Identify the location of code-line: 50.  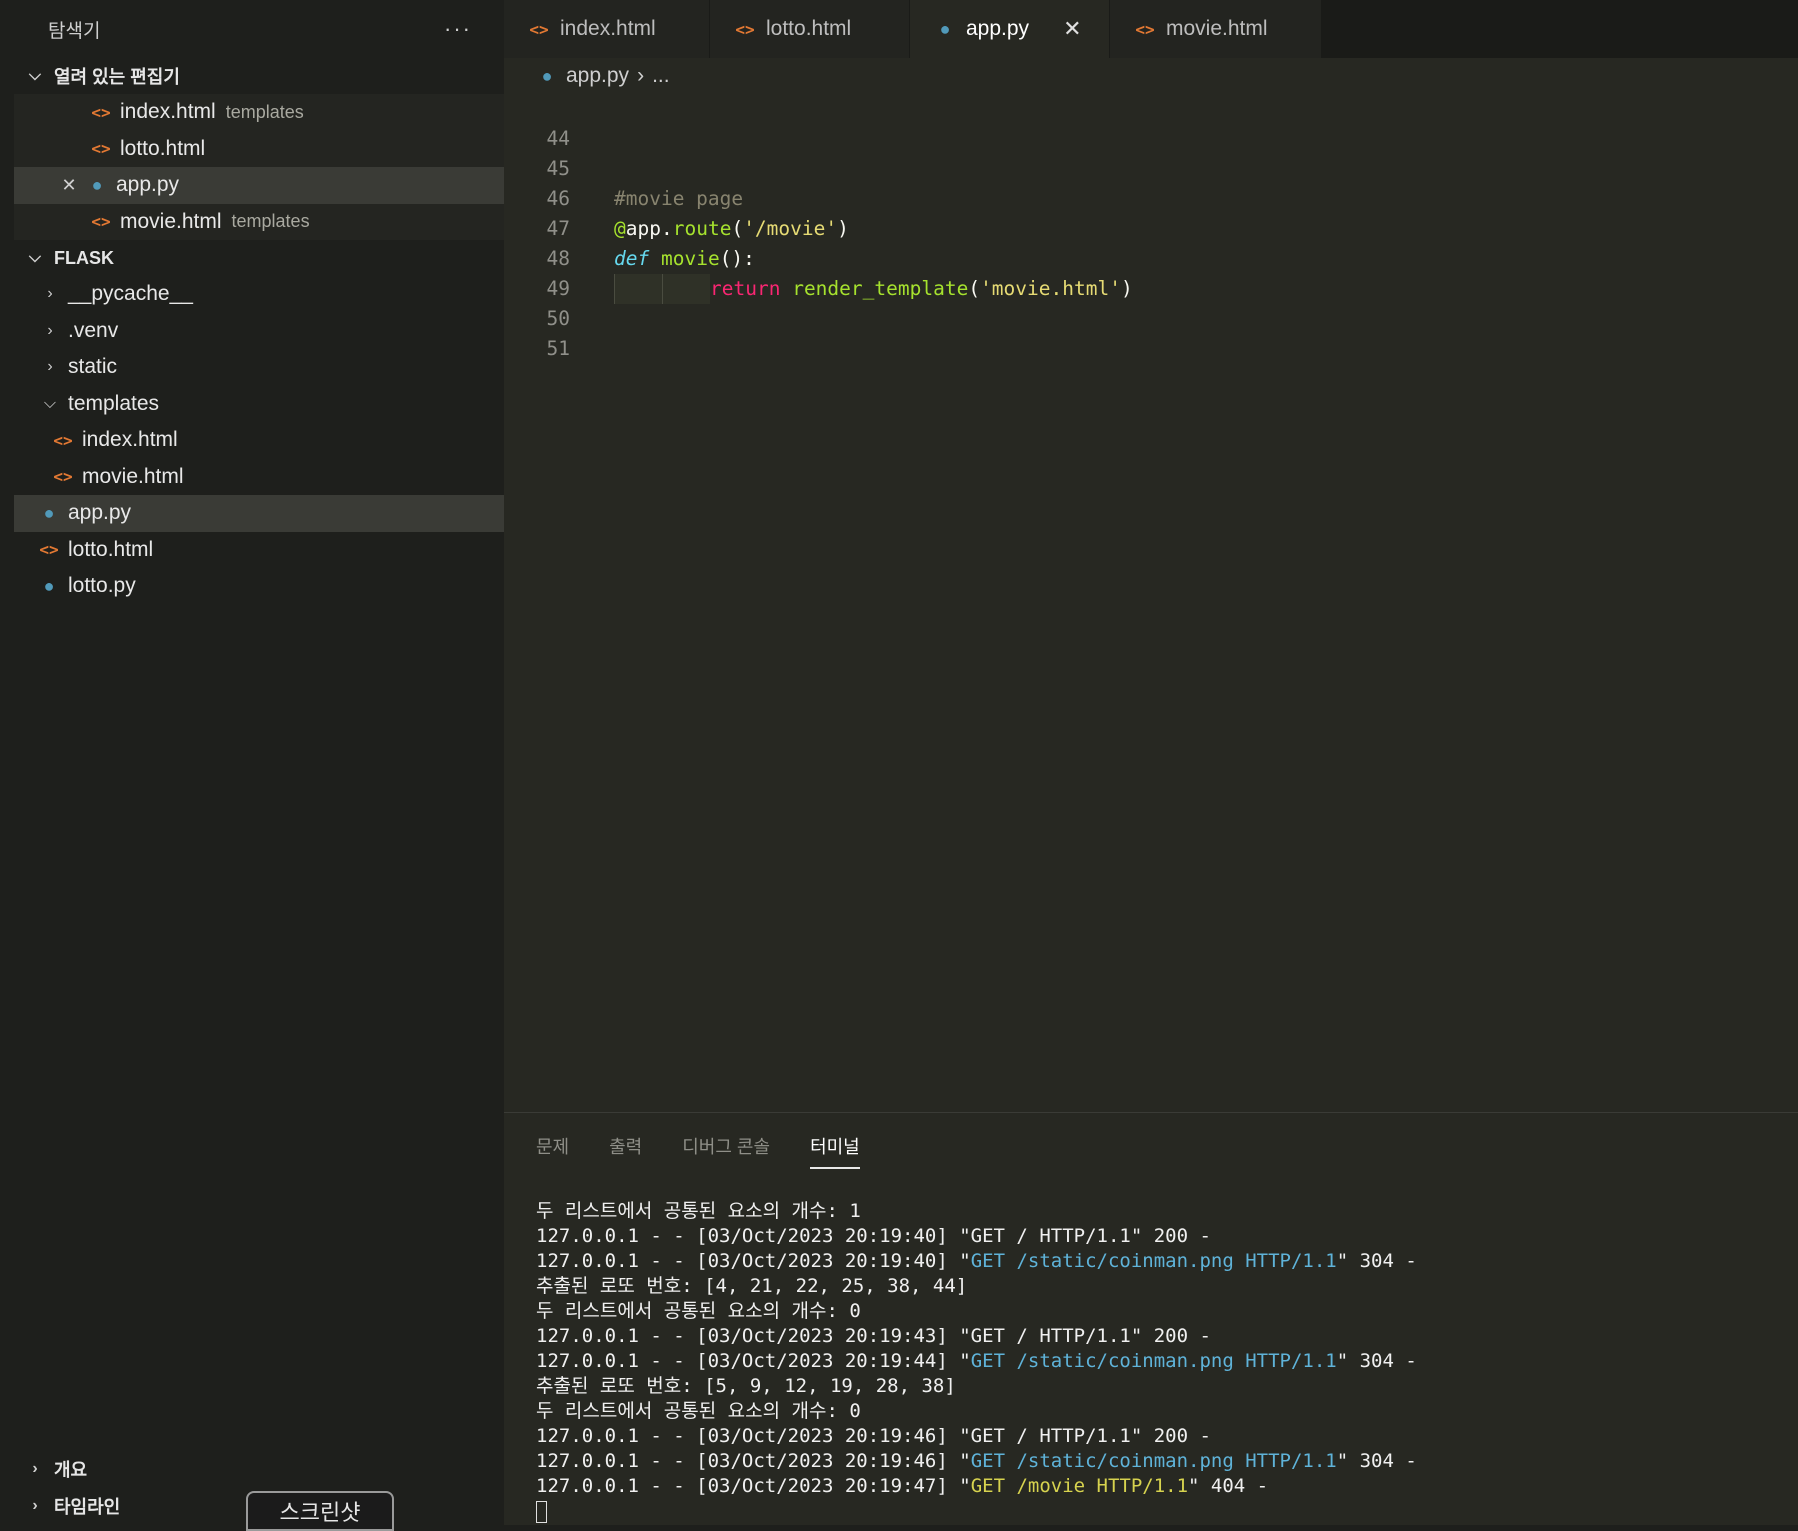
(1151, 302).